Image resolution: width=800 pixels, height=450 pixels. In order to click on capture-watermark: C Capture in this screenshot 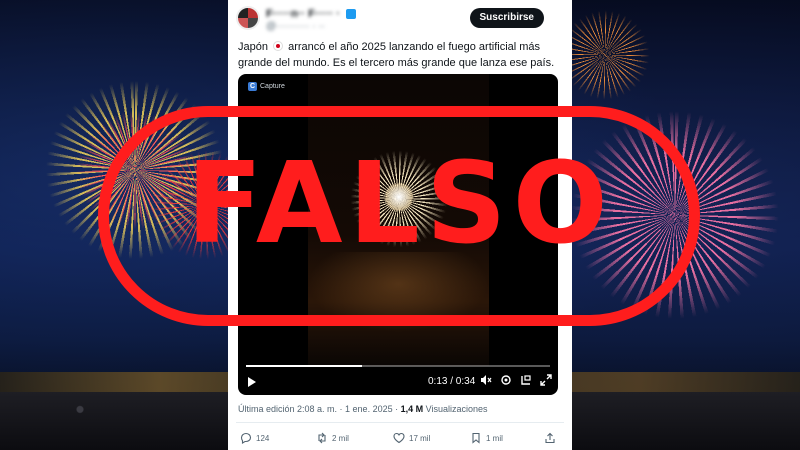, I will do `click(266, 86)`.